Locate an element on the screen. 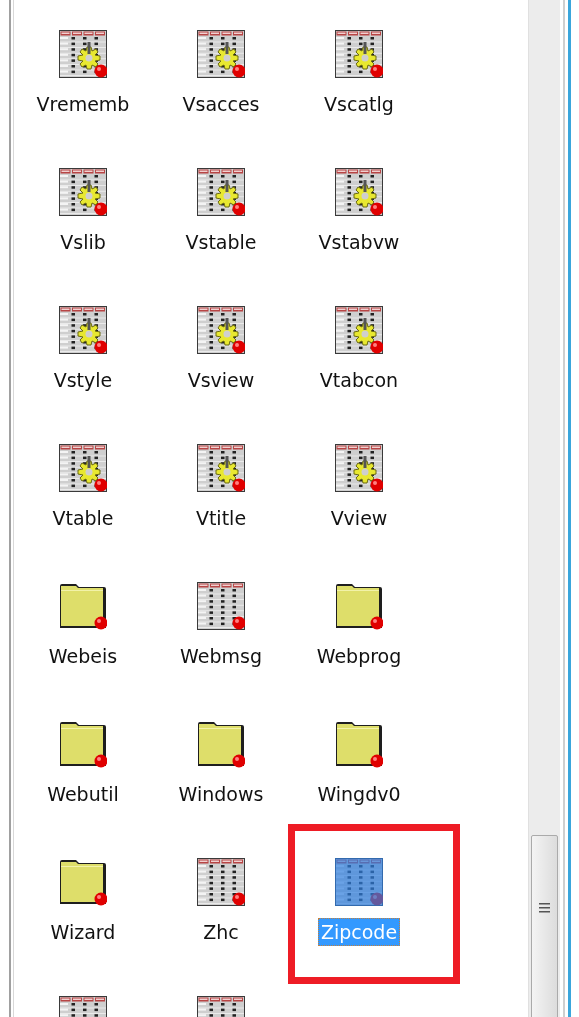 The width and height of the screenshot is (579, 1017). file-name: Vslib is located at coordinates (83, 242).